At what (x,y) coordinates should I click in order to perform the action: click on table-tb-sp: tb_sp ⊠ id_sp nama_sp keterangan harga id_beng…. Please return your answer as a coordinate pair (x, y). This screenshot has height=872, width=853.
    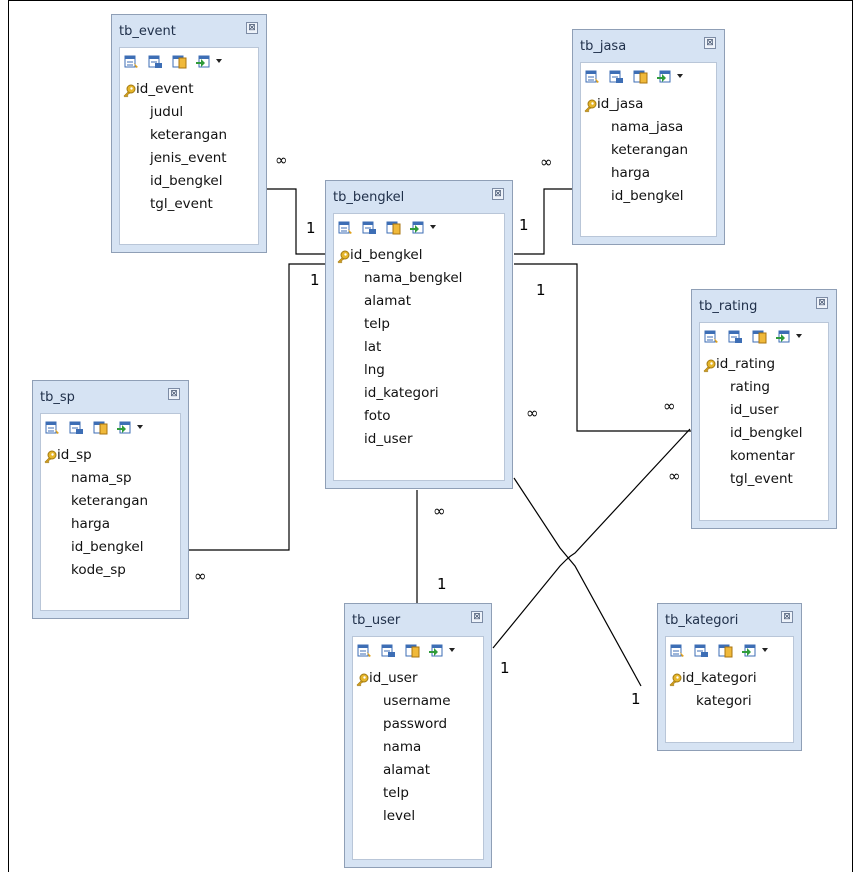
    Looking at the image, I should click on (110, 499).